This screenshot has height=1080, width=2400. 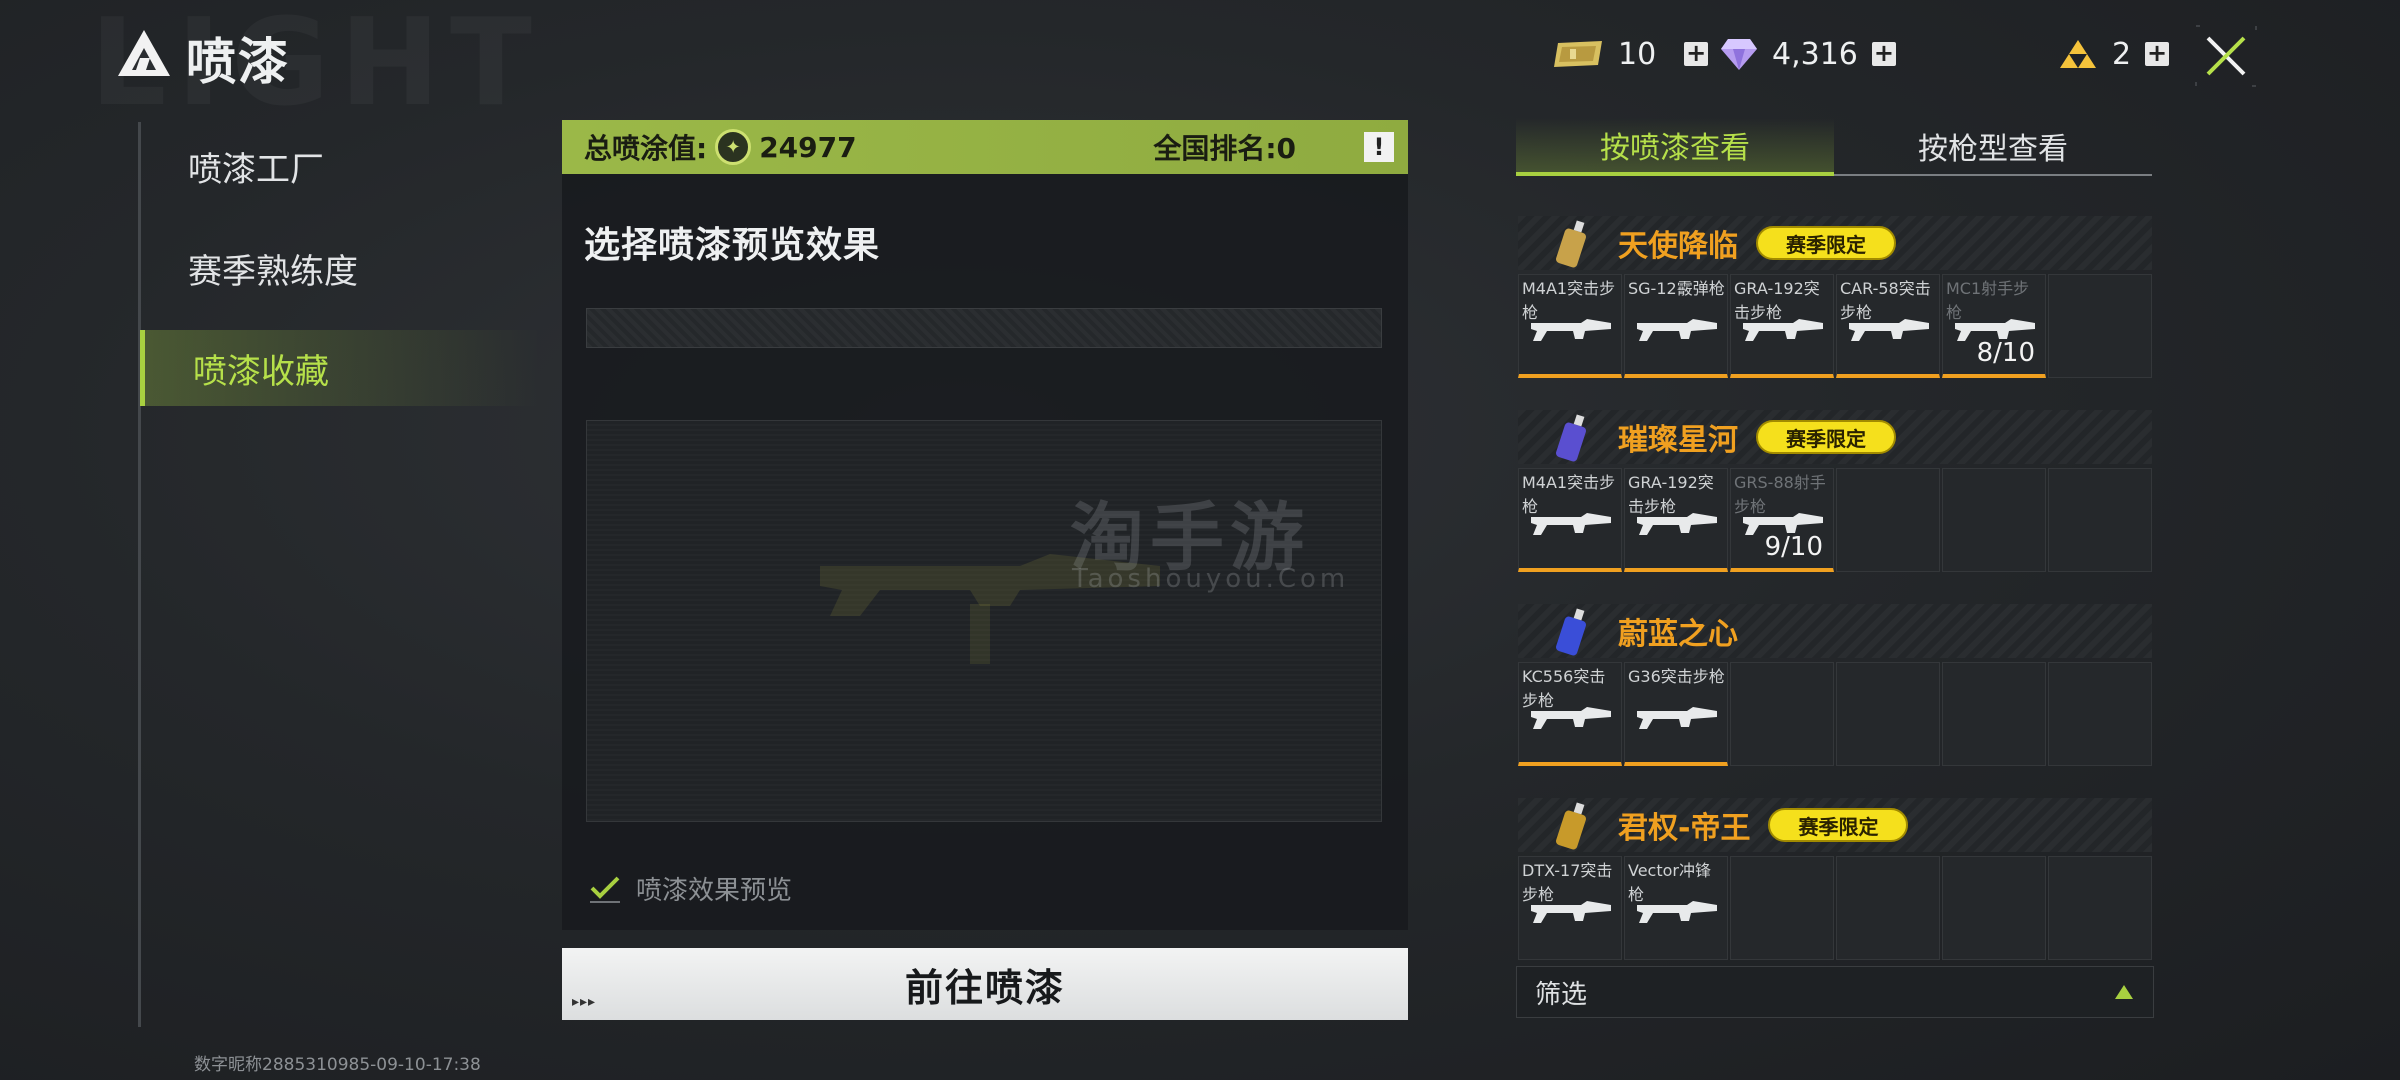 What do you see at coordinates (808, 147) in the screenshot?
I see `total-spray-value: 24977` at bounding box center [808, 147].